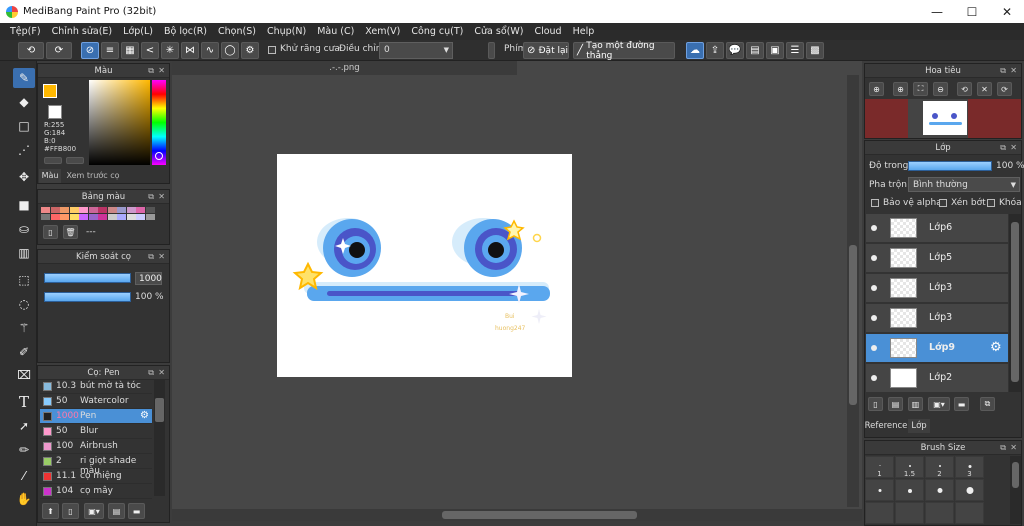 This screenshot has height=526, width=1024. I want to click on brush-tool: ✎, so click(24, 78).